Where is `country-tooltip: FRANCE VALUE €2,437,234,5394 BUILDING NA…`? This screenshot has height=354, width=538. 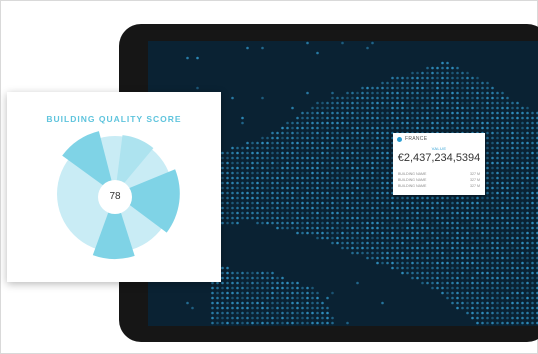 country-tooltip: FRANCE VALUE €2,437,234,5394 BUILDING NA… is located at coordinates (439, 164).